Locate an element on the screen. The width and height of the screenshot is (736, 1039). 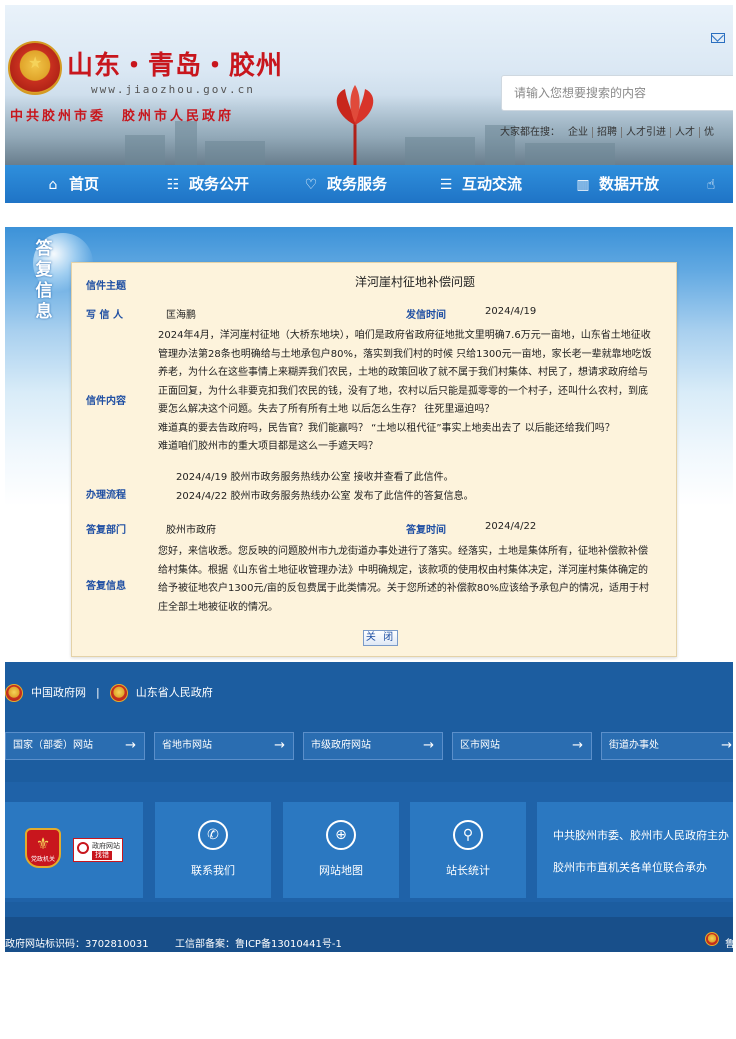
sponsor-line: 中共胶州市委、胶州市人民政府主办 is located at coordinates (641, 835).